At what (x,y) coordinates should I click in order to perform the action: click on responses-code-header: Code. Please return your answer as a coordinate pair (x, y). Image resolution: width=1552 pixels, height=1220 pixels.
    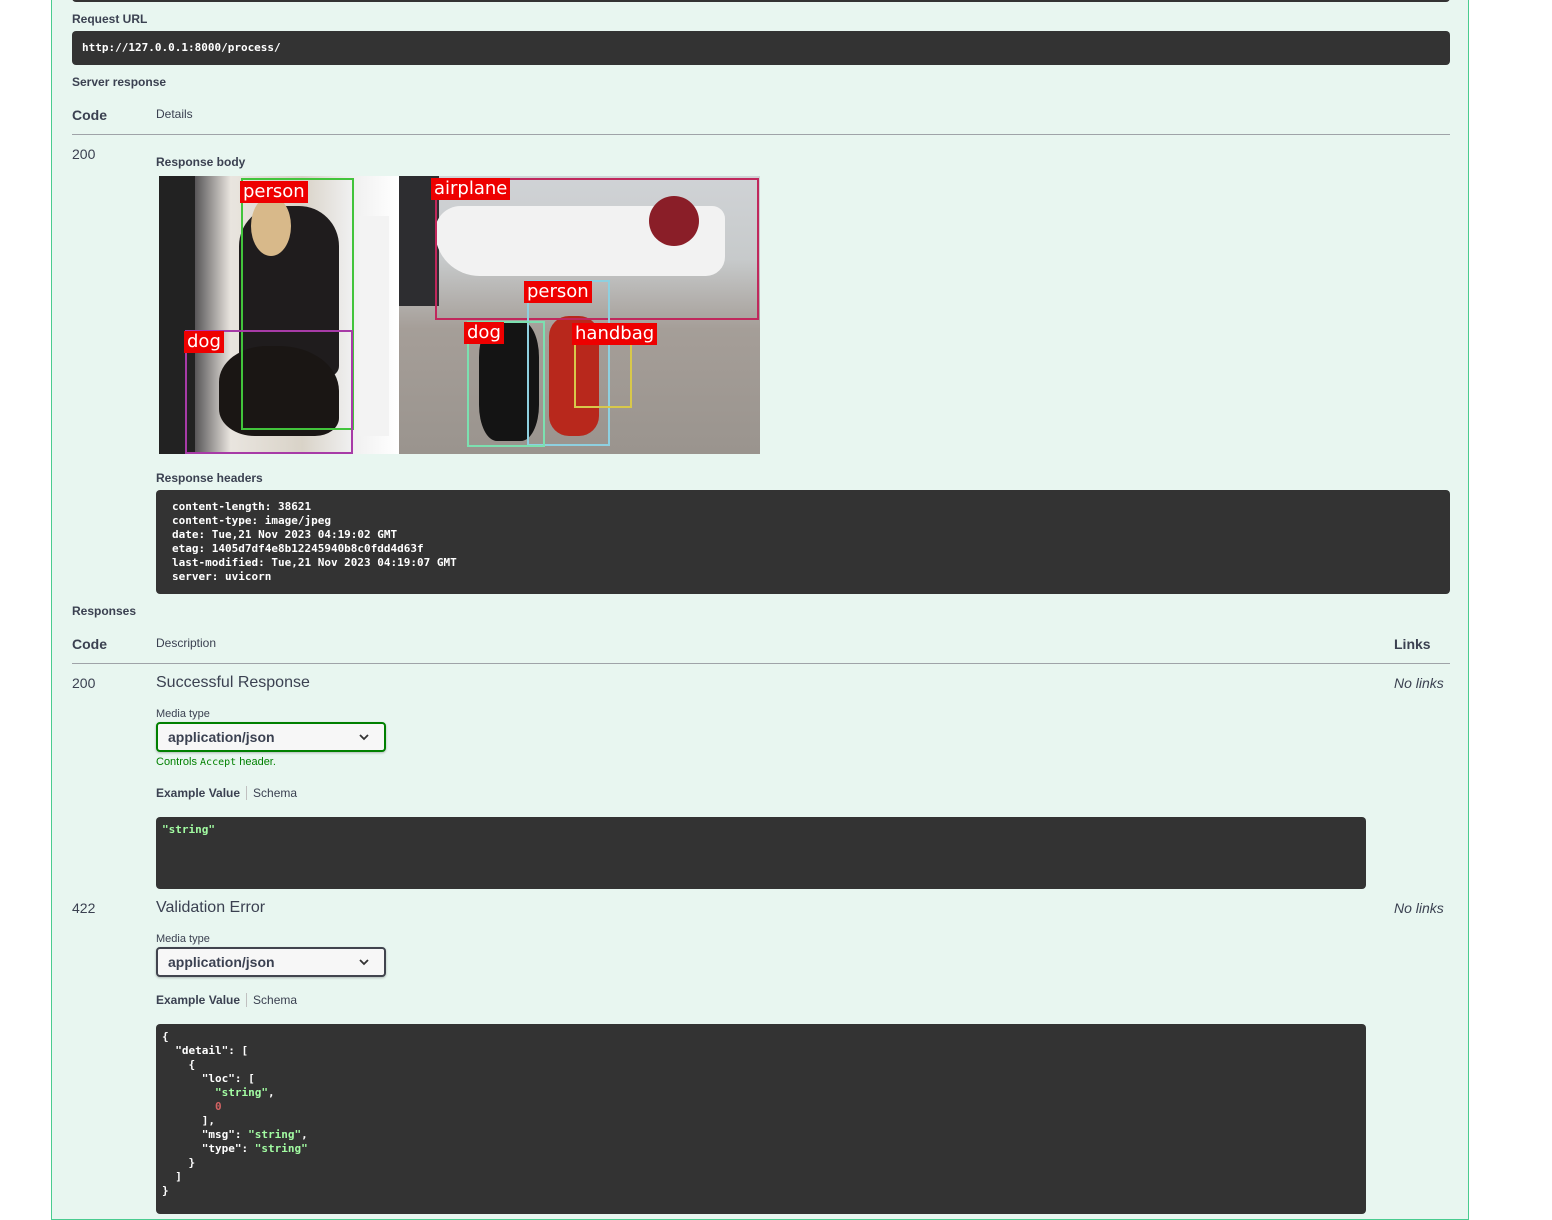
    Looking at the image, I should click on (89, 644).